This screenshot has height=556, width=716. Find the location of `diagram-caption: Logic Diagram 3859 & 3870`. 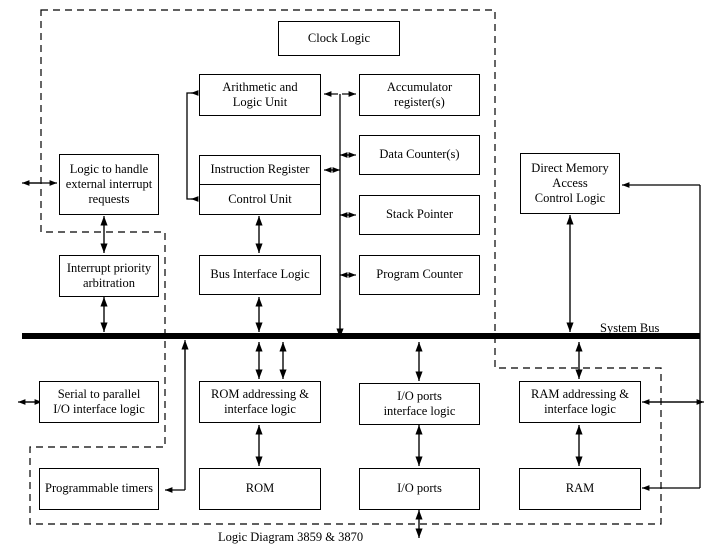

diagram-caption: Logic Diagram 3859 & 3870 is located at coordinates (291, 537).